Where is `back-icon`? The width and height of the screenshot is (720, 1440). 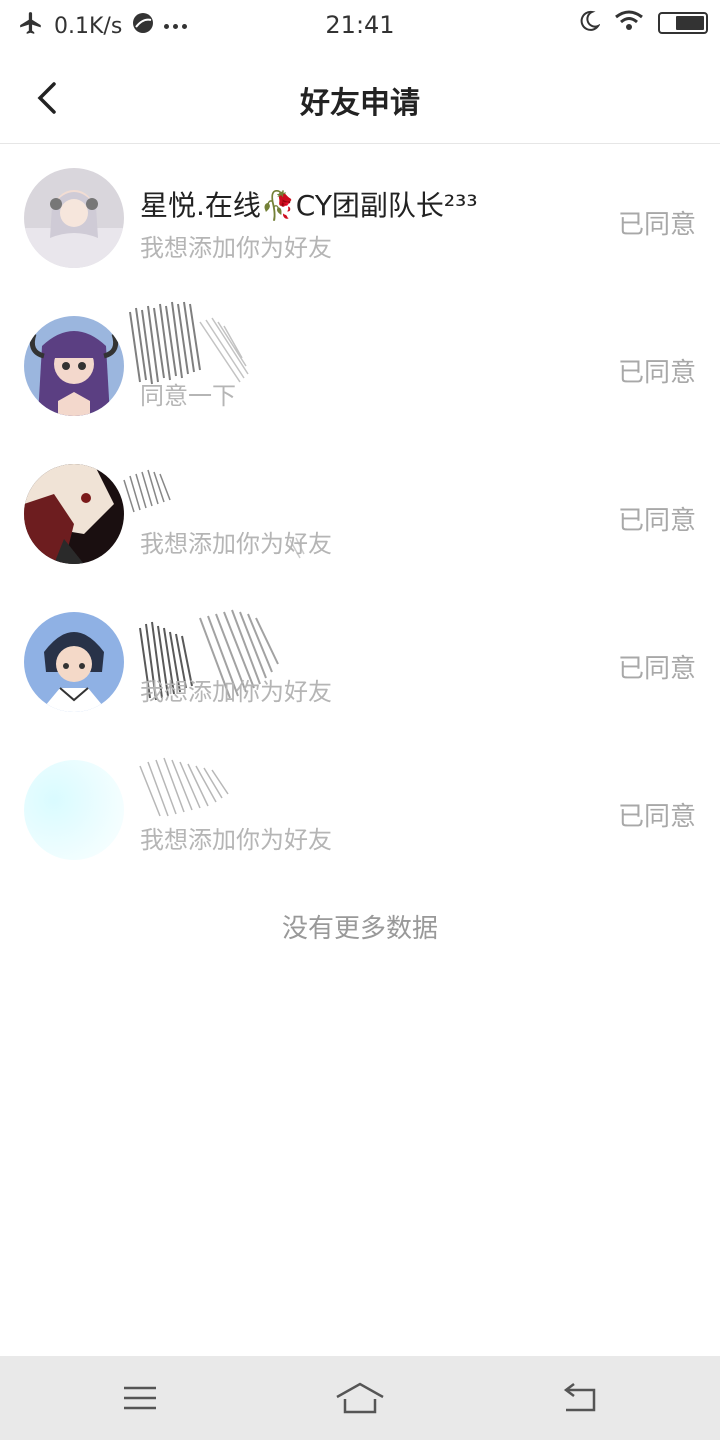 back-icon is located at coordinates (579, 1397).